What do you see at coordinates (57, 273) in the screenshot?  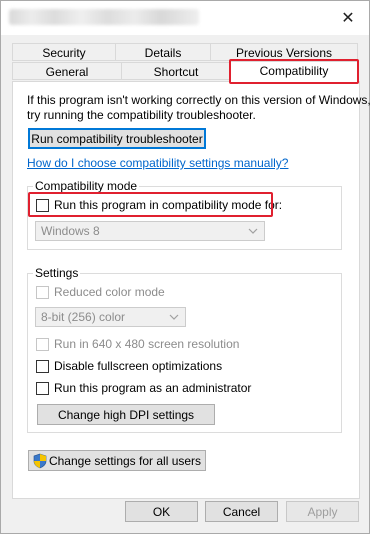 I see `settings-group-label: Settings` at bounding box center [57, 273].